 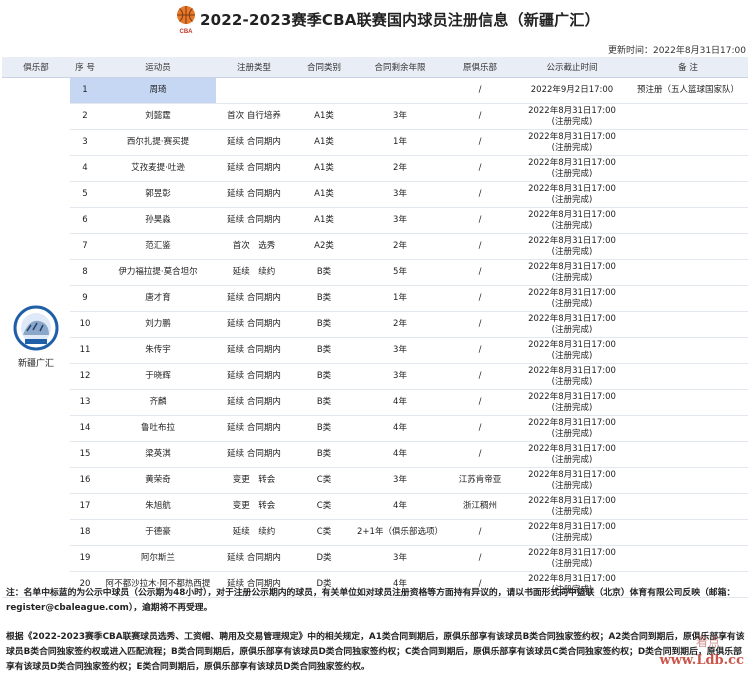 What do you see at coordinates (158, 272) in the screenshot?
I see `player-name: 伊力福拉提·莫合坦尔` at bounding box center [158, 272].